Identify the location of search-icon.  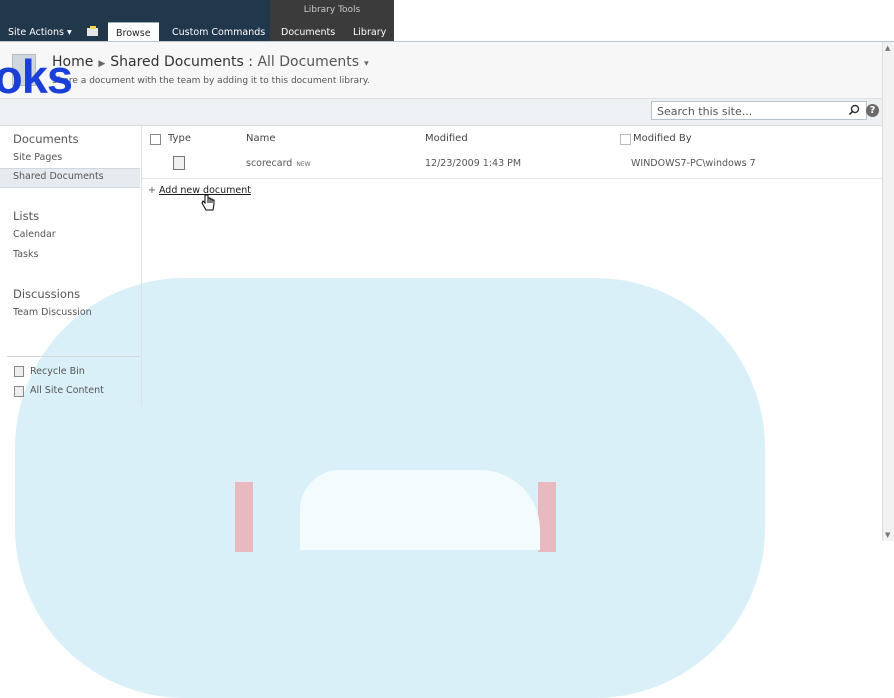
(854, 110).